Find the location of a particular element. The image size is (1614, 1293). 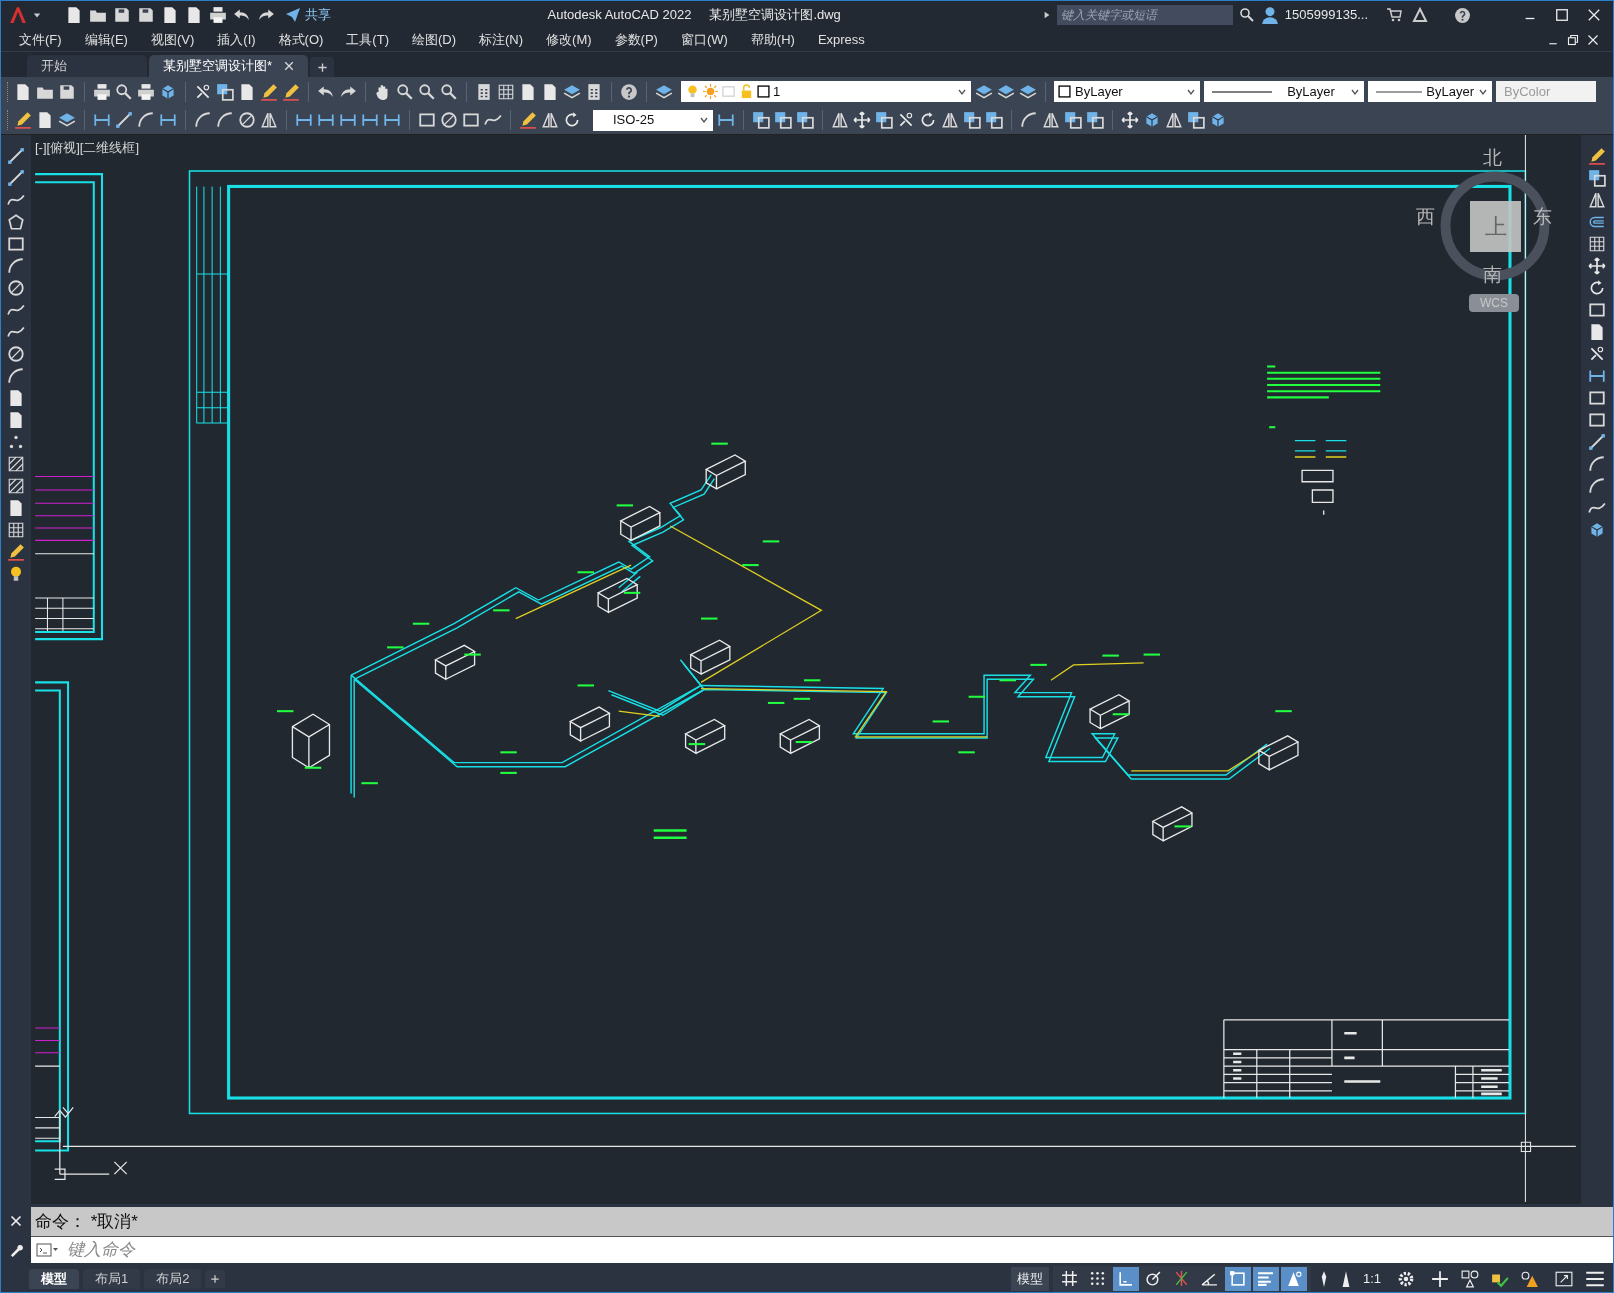

cart-icon is located at coordinates (1394, 15).